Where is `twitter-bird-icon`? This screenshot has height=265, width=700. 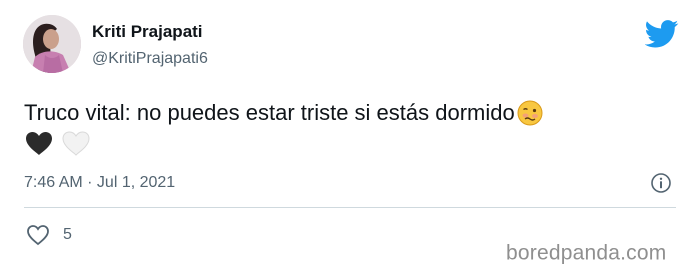 twitter-bird-icon is located at coordinates (662, 34).